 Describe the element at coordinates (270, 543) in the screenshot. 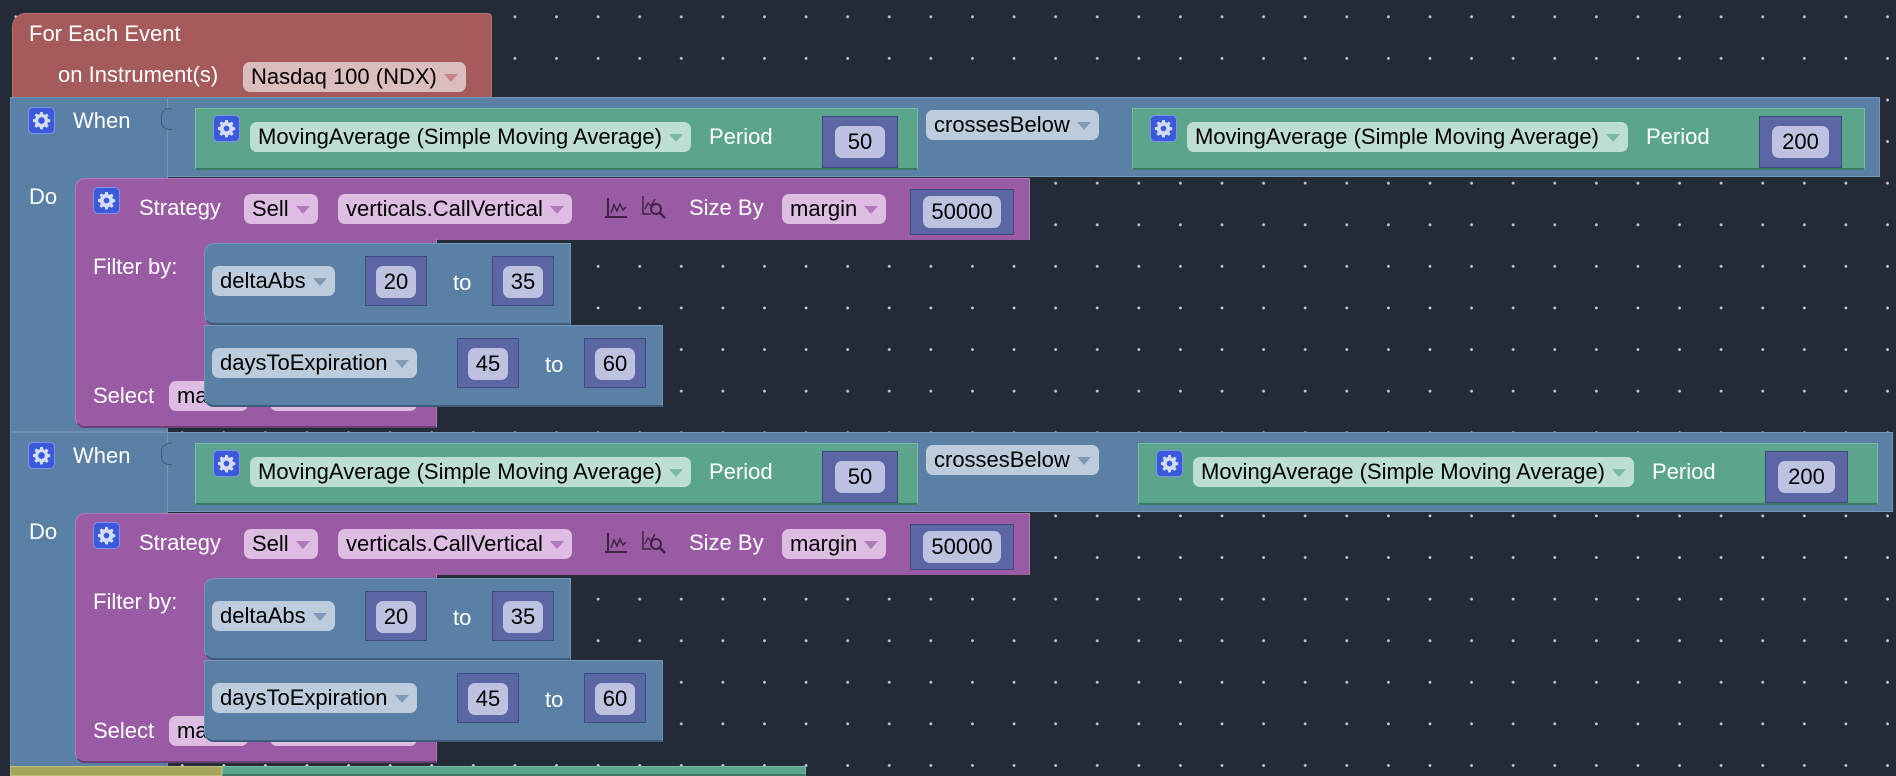

I see `action-value: Sell` at that location.